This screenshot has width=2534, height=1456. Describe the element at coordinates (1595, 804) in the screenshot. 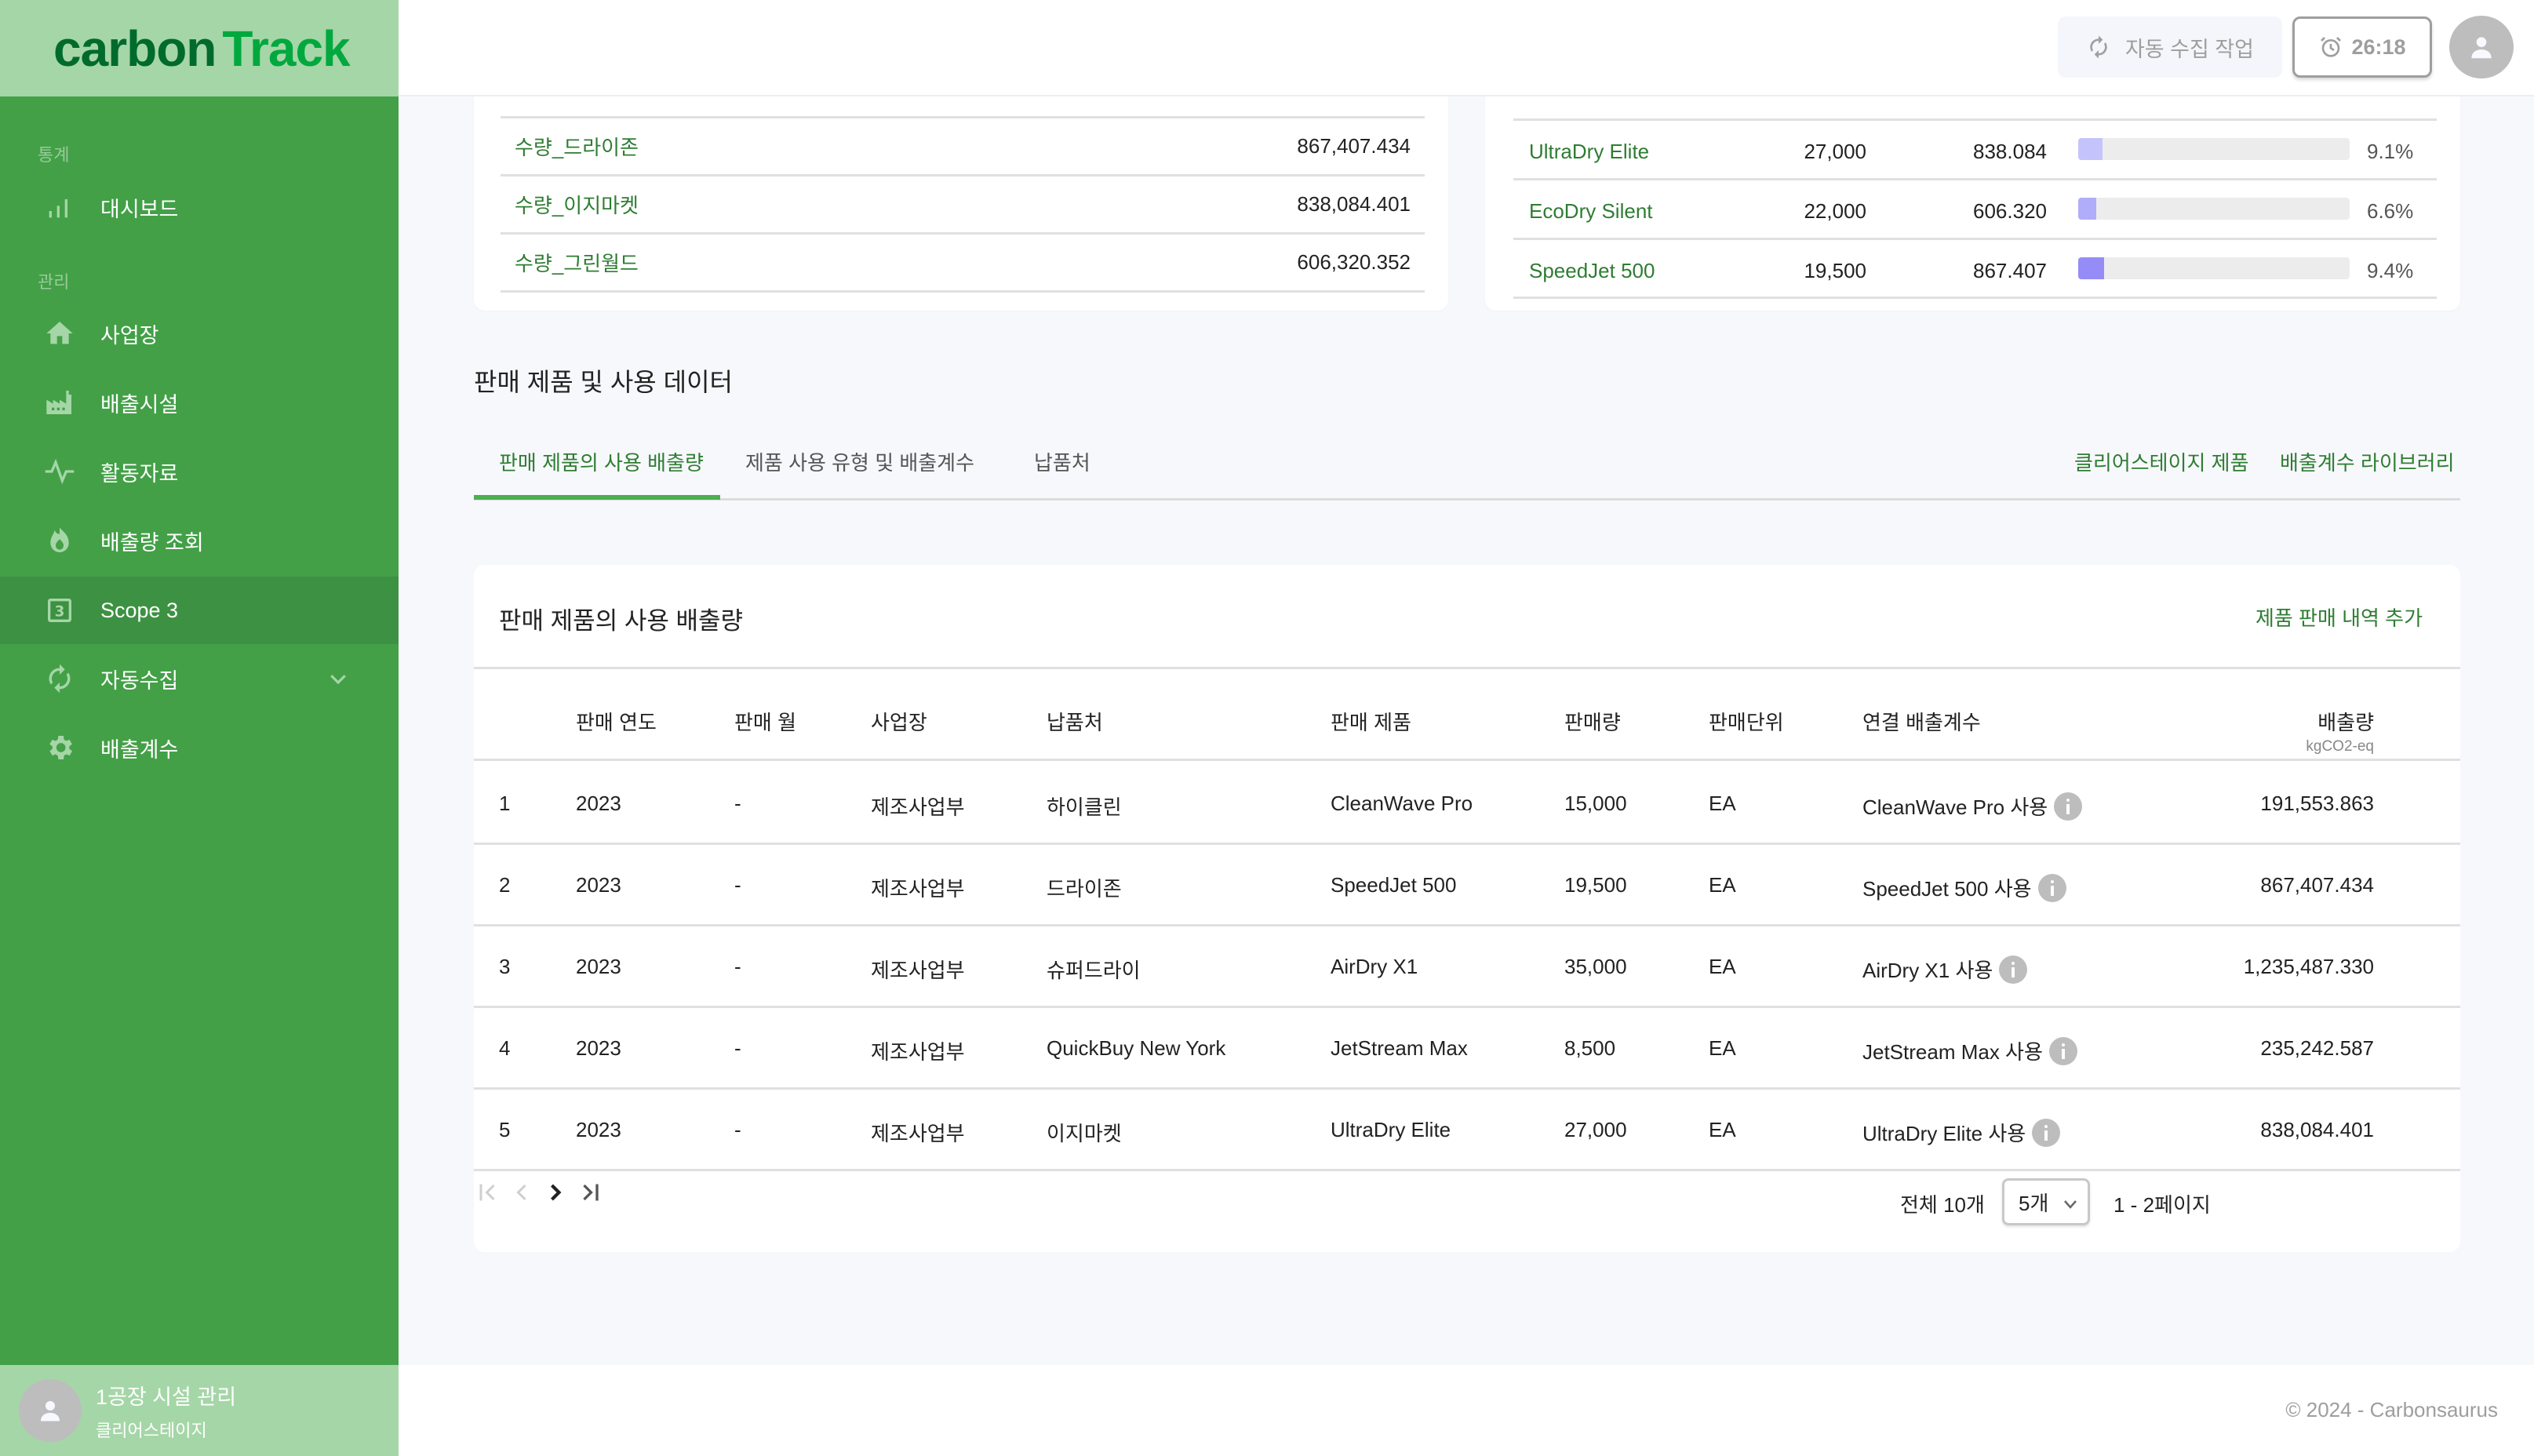

I see `cell-quantity: 15,000` at that location.